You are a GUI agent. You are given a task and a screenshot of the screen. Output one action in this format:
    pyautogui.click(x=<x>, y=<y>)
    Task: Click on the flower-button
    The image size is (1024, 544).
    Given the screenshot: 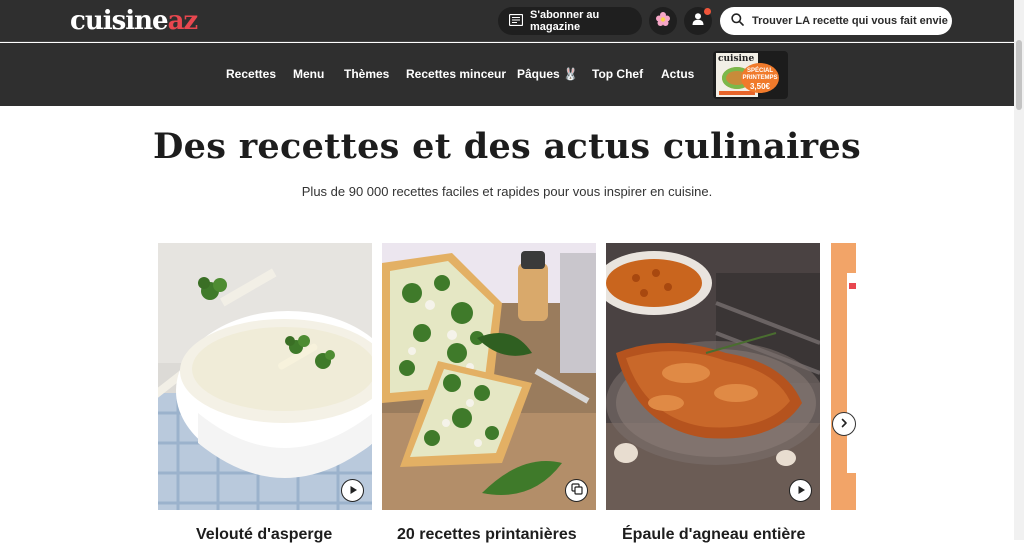 What is the action you would take?
    pyautogui.click(x=663, y=21)
    